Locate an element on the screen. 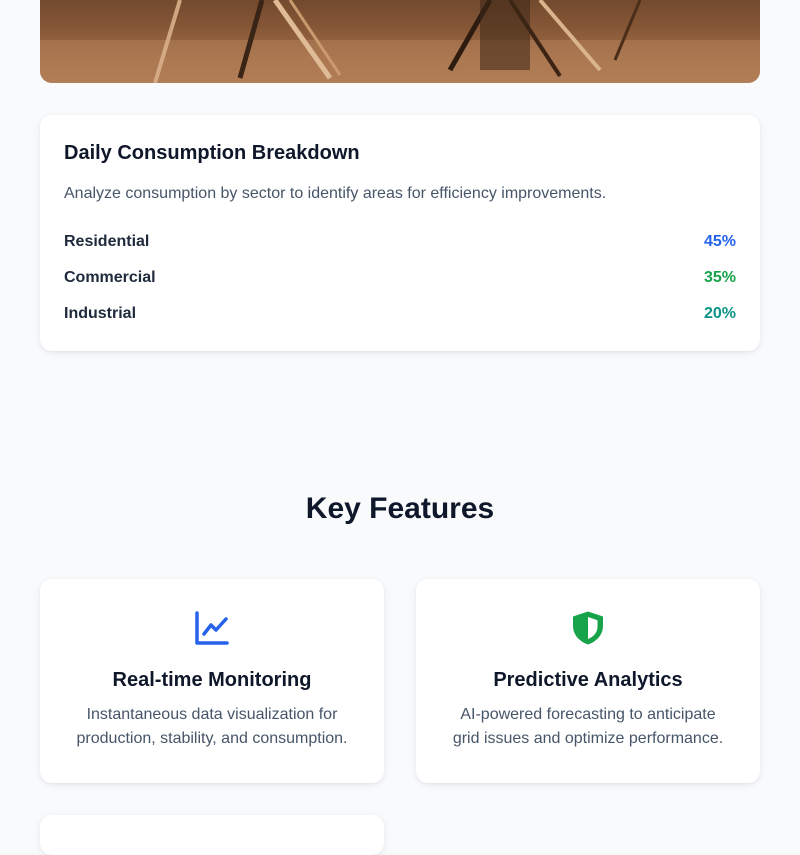 Image resolution: width=800 pixels, height=855 pixels. key-features-heading: Key Features is located at coordinates (400, 508).